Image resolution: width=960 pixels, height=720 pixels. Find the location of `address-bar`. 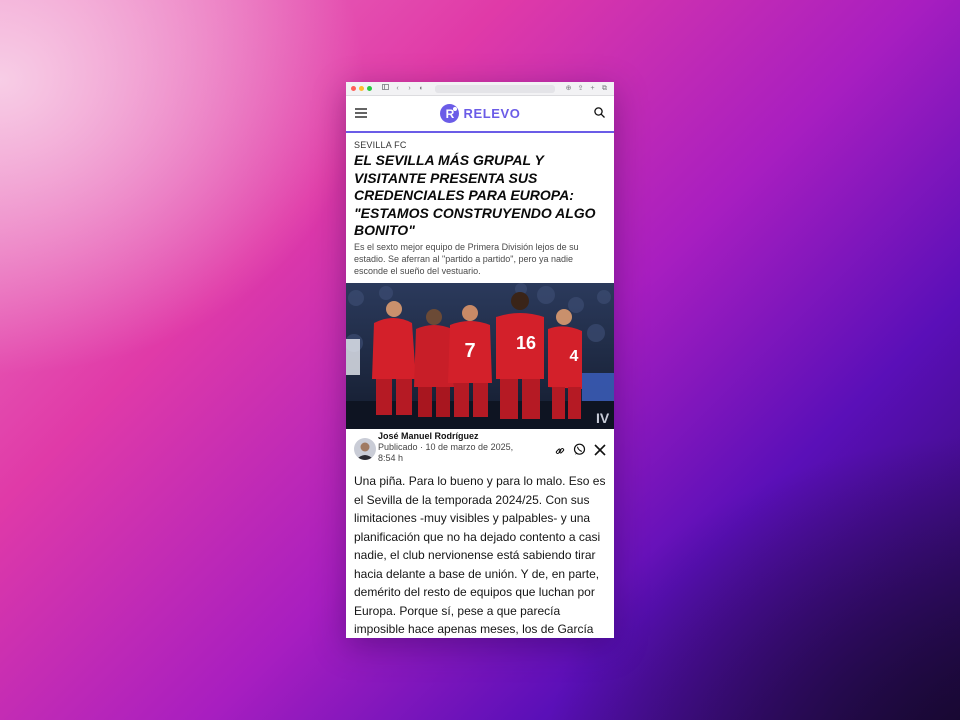

address-bar is located at coordinates (495, 88).